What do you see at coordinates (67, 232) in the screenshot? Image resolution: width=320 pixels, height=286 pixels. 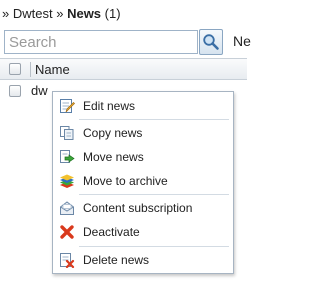 I see `deactivate-icon` at bounding box center [67, 232].